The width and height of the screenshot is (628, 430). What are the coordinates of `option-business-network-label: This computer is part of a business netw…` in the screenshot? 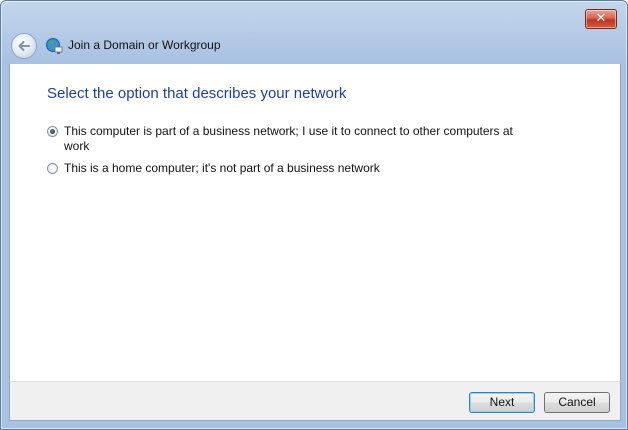 It's located at (294, 139).